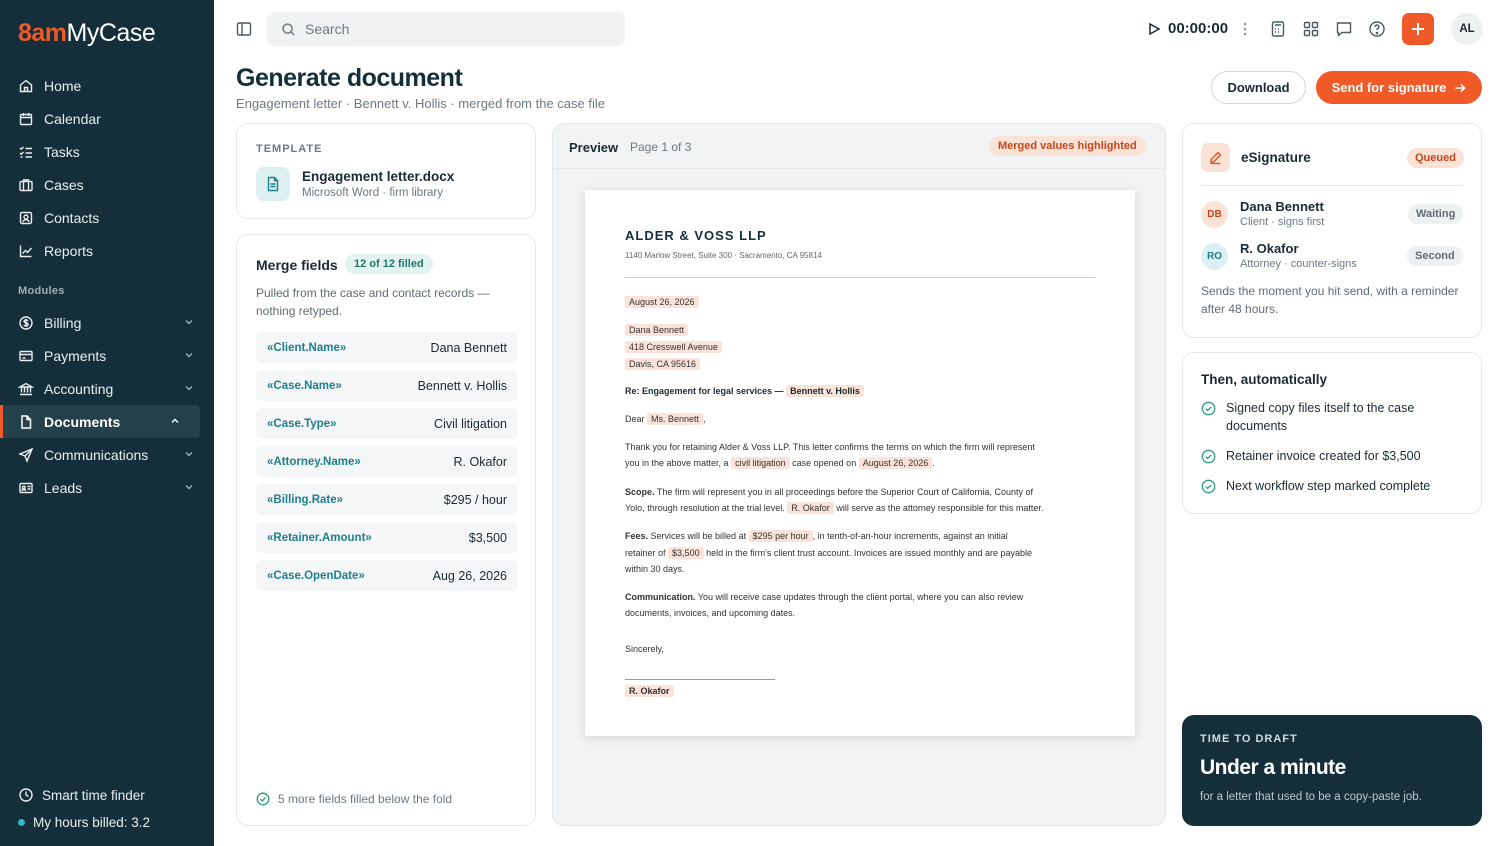 Image resolution: width=1504 pixels, height=846 pixels. What do you see at coordinates (288, 29) in the screenshot?
I see `search-icon` at bounding box center [288, 29].